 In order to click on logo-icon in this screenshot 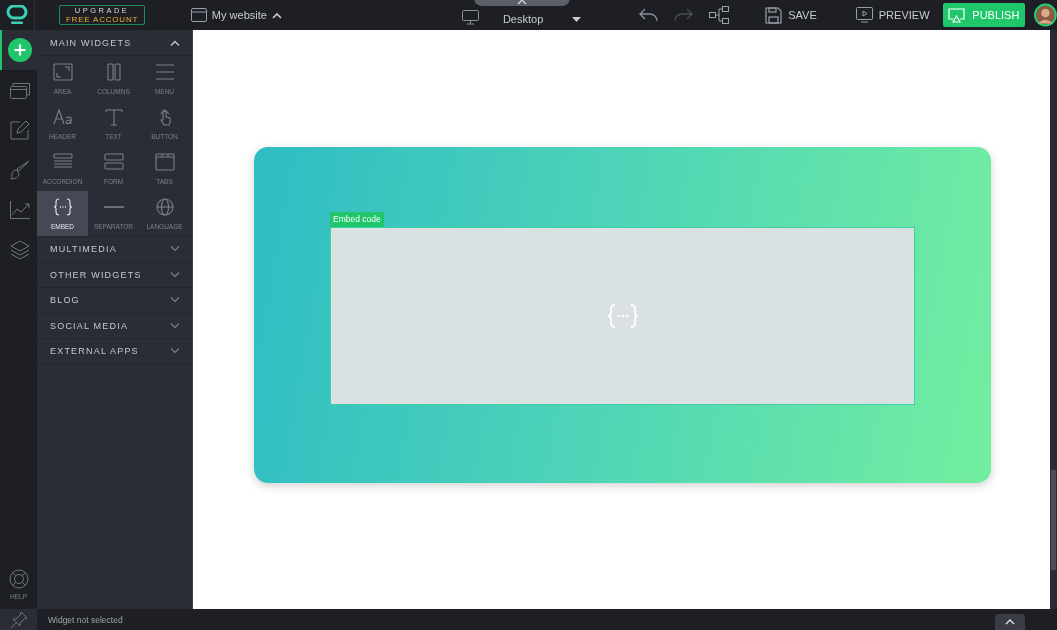, I will do `click(17, 15)`.